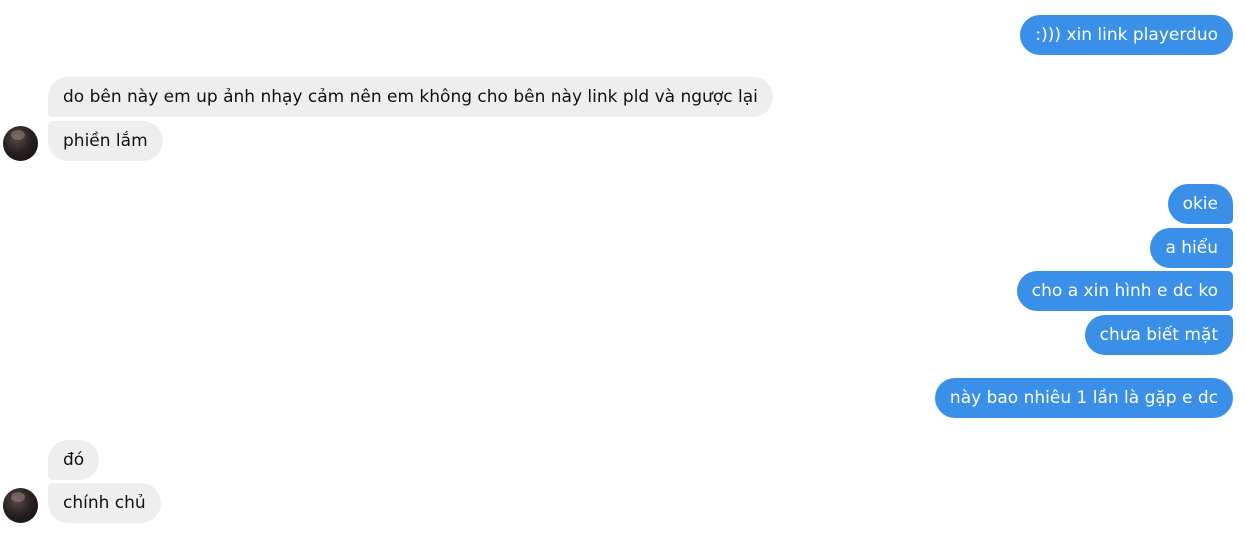 The width and height of the screenshot is (1246, 542). What do you see at coordinates (1083, 398) in the screenshot?
I see `message-outgoing: này bao nhiêu 1 lần là gặp e dc` at bounding box center [1083, 398].